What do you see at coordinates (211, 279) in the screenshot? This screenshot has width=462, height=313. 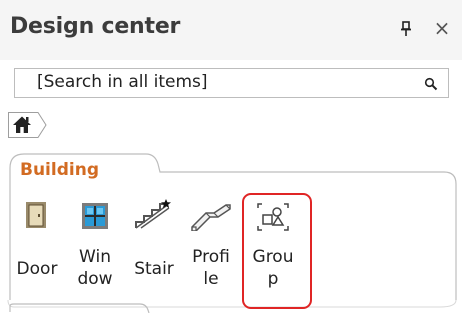 I see `item-label-line2: le` at bounding box center [211, 279].